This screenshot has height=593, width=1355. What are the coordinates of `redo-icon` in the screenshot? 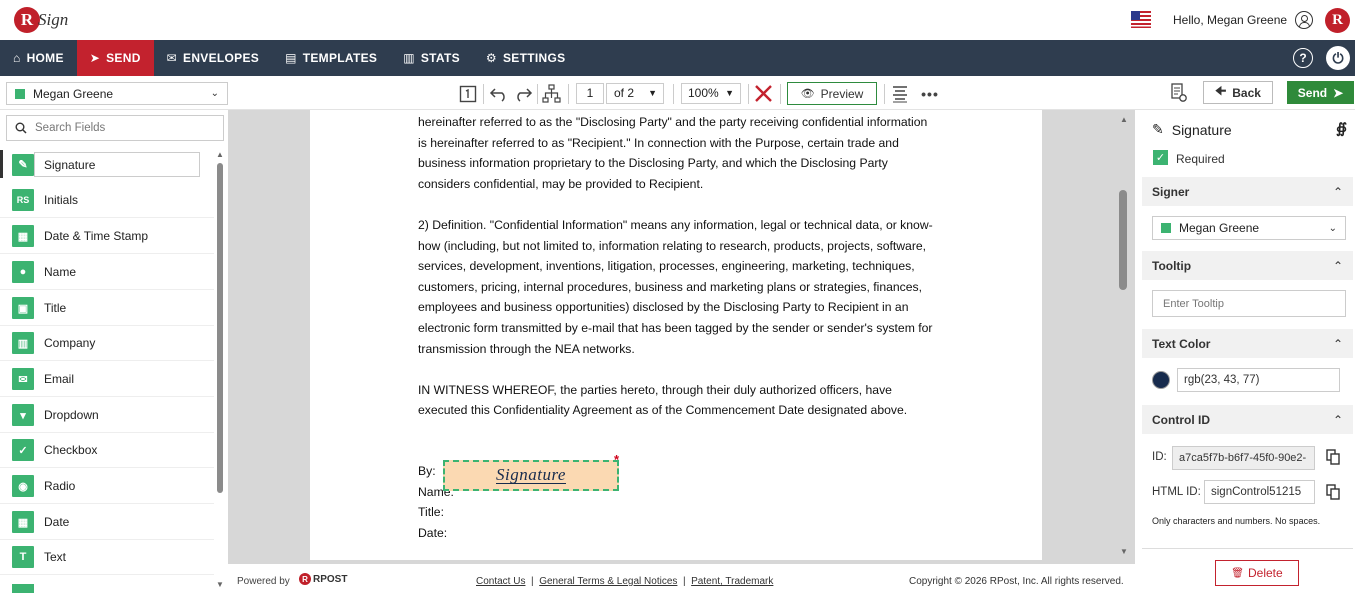 It's located at (523, 94).